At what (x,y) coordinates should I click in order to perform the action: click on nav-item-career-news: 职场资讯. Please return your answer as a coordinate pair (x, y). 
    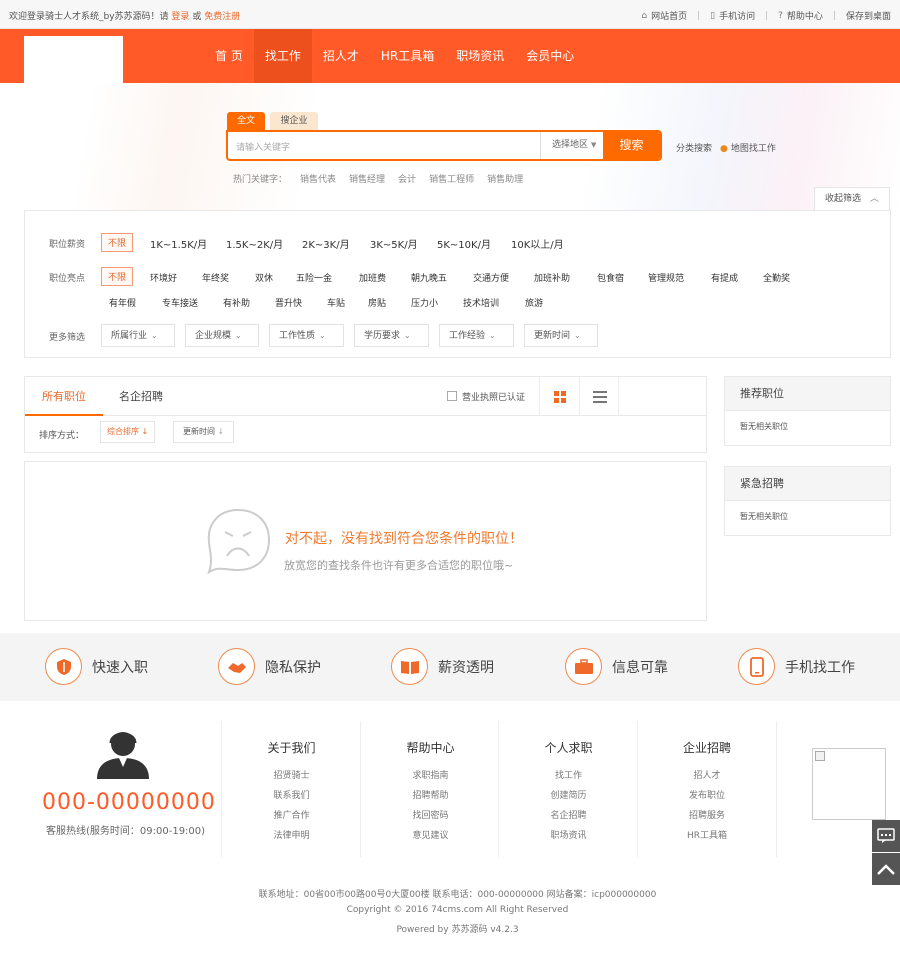
    Looking at the image, I should click on (480, 56).